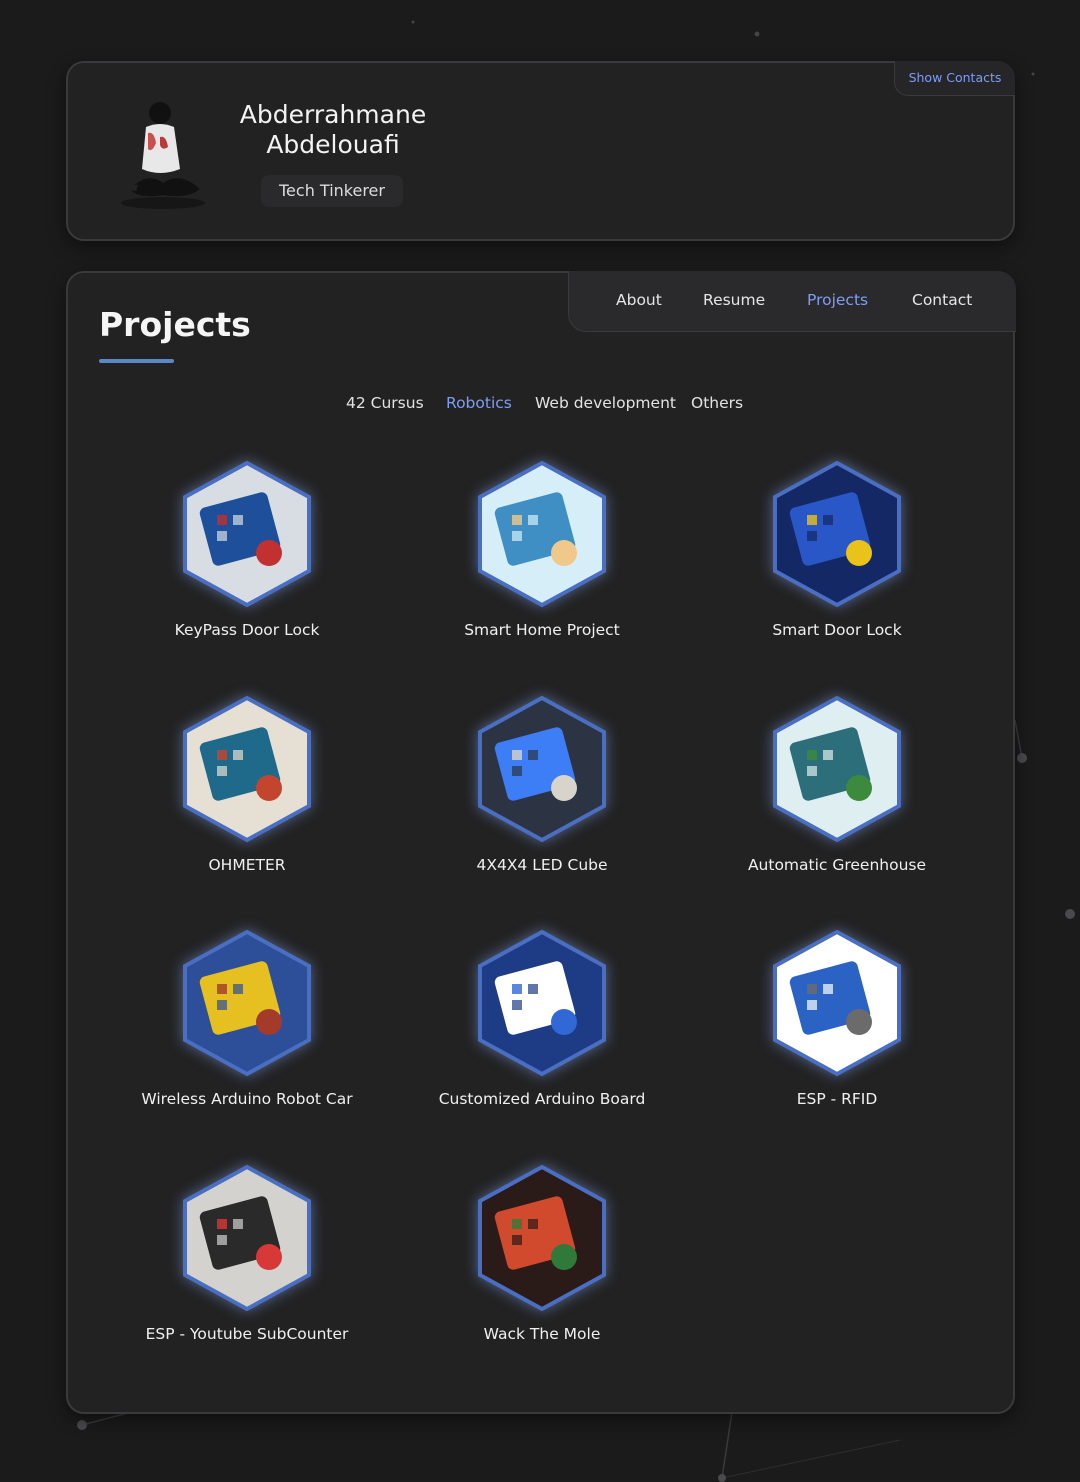 This screenshot has width=1080, height=1482. I want to click on rfid-icon, so click(837, 1003).